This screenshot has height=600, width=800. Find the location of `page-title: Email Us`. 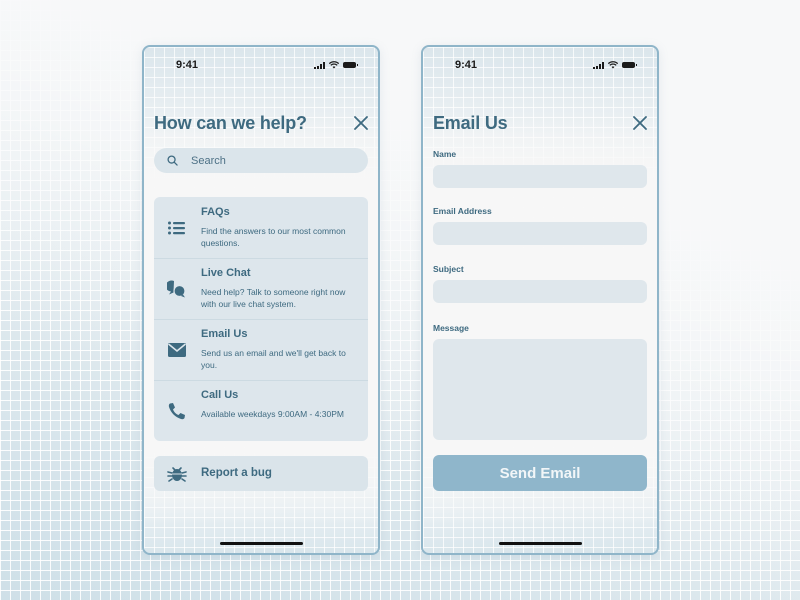

page-title: Email Us is located at coordinates (470, 123).